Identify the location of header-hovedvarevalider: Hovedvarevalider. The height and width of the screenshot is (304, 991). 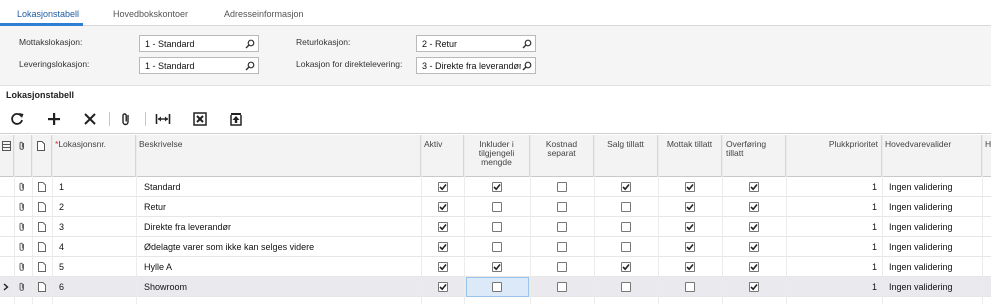
(932, 156).